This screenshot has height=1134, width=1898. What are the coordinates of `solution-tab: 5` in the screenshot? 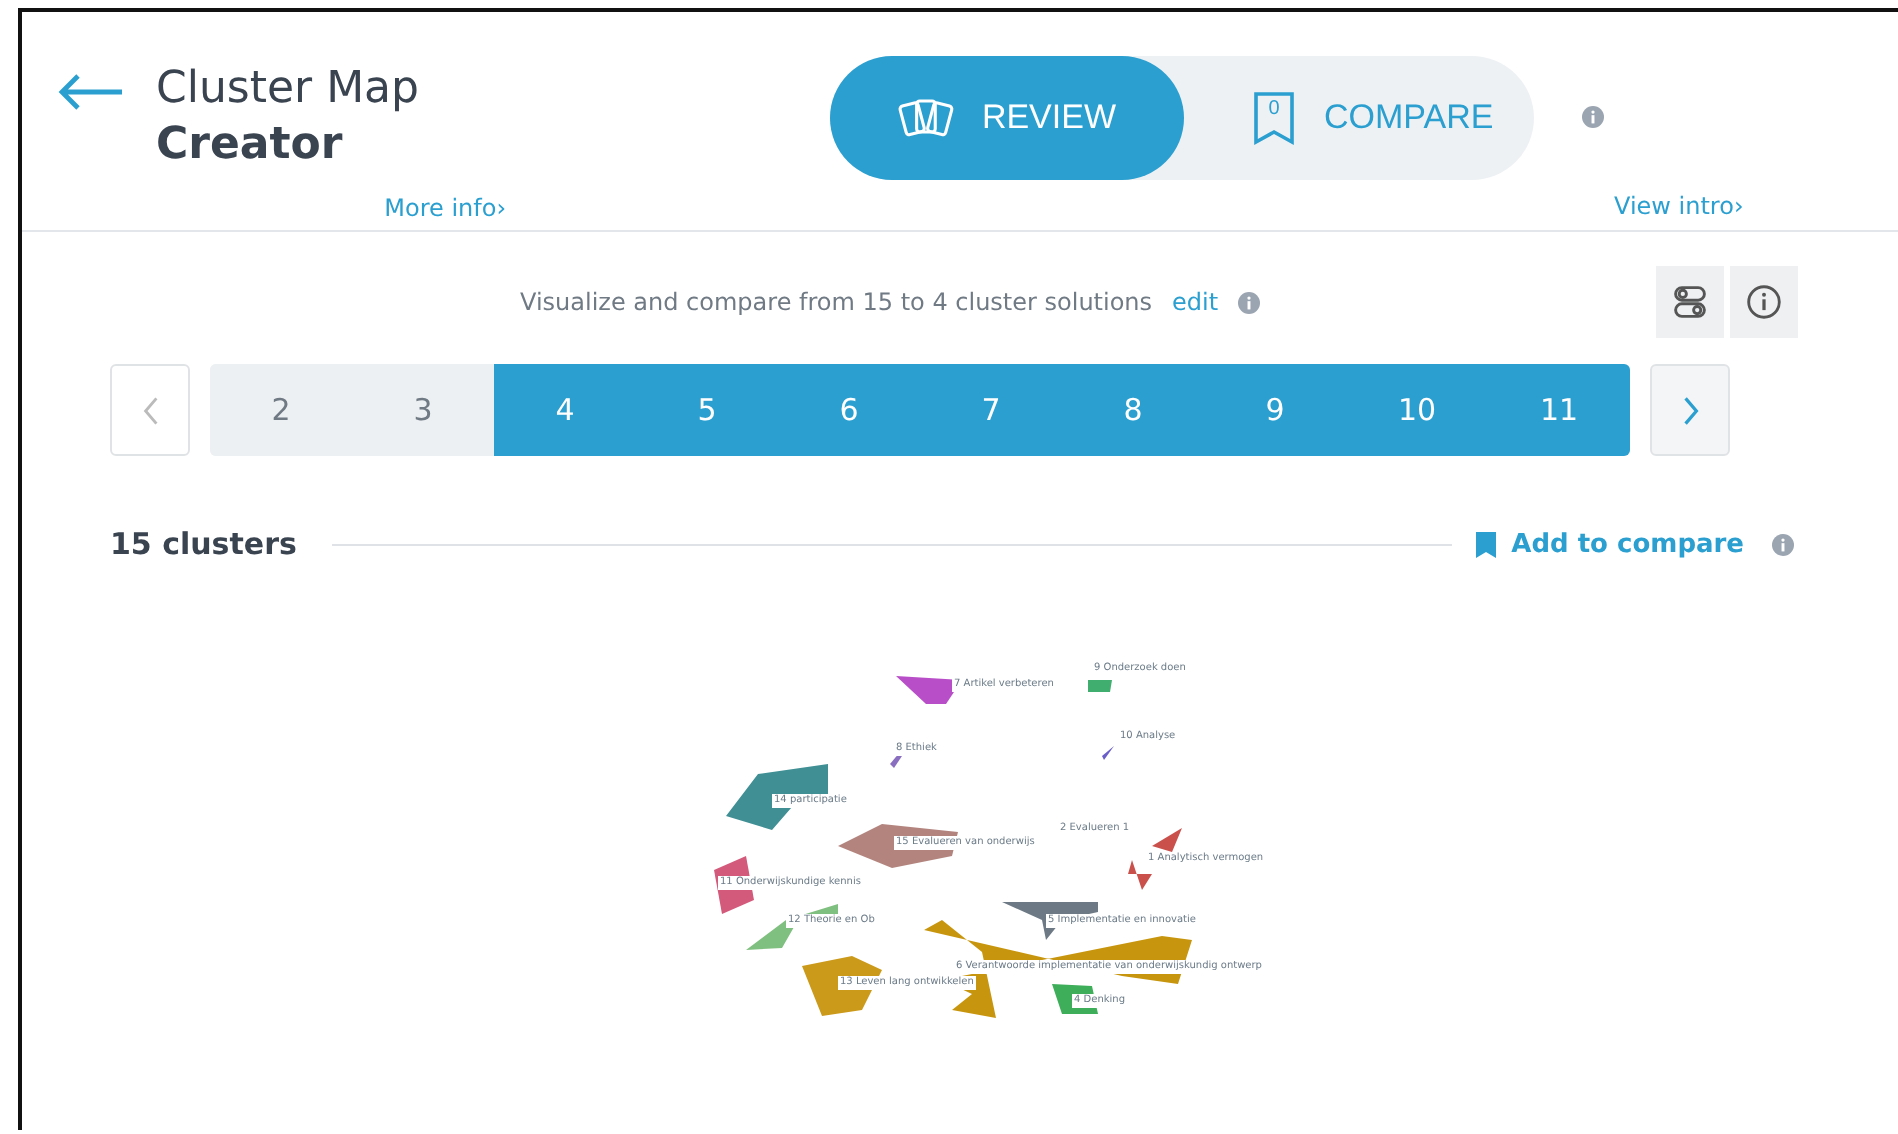 It's located at (707, 410).